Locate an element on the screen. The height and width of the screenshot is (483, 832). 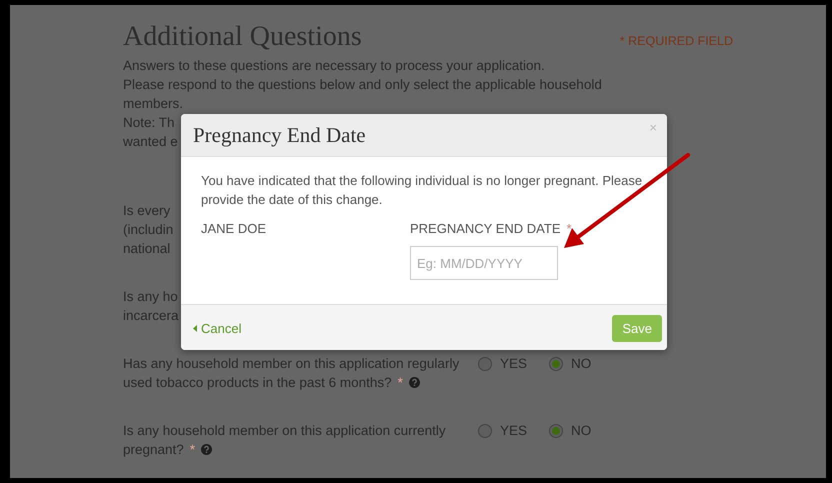
required-field-note: * REQUIRED FIELD is located at coordinates (676, 41).